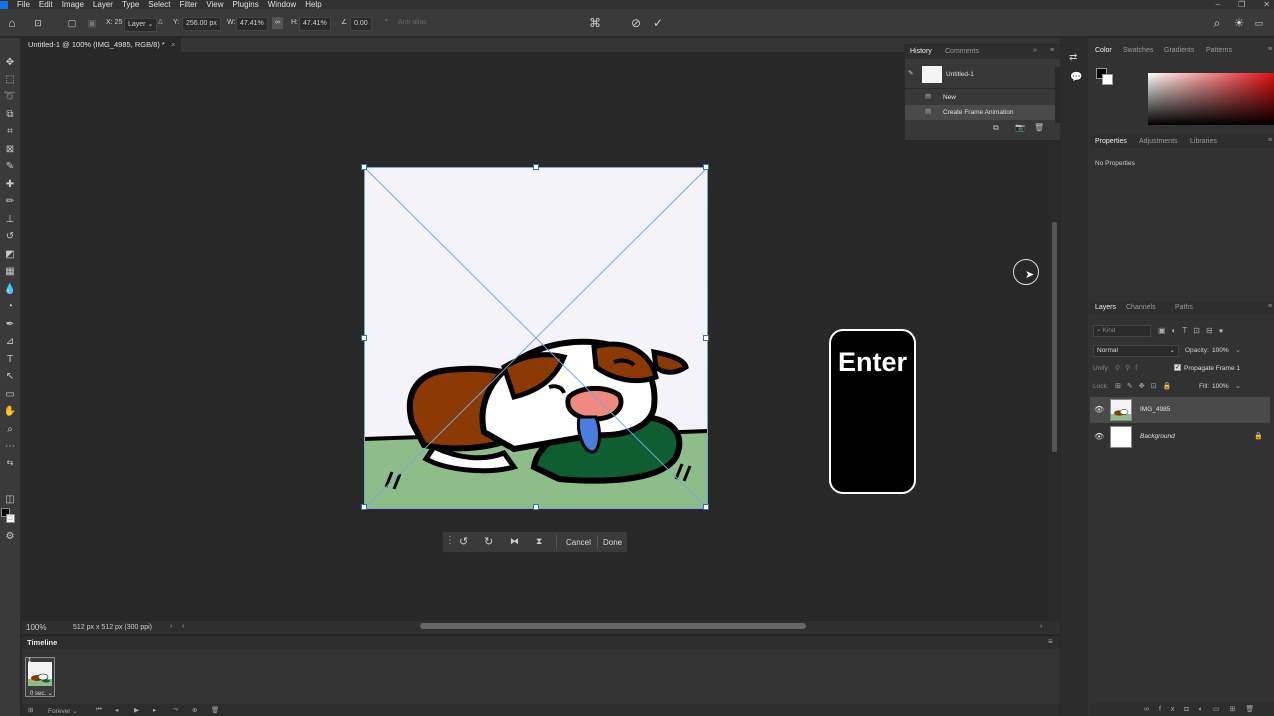 This screenshot has width=1274, height=716. I want to click on vertical-scroll-thumb, so click(1054, 337).